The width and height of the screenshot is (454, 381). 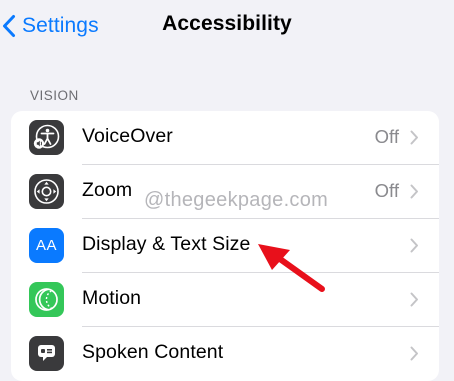 What do you see at coordinates (225, 137) in the screenshot?
I see `row-voiceover: VoiceOver Off` at bounding box center [225, 137].